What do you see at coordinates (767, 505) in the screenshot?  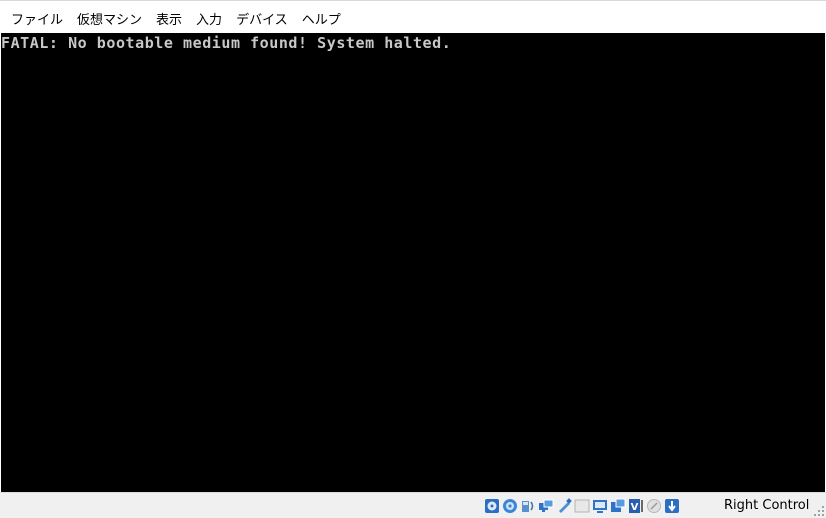 I see `host-key-label: Right Control` at bounding box center [767, 505].